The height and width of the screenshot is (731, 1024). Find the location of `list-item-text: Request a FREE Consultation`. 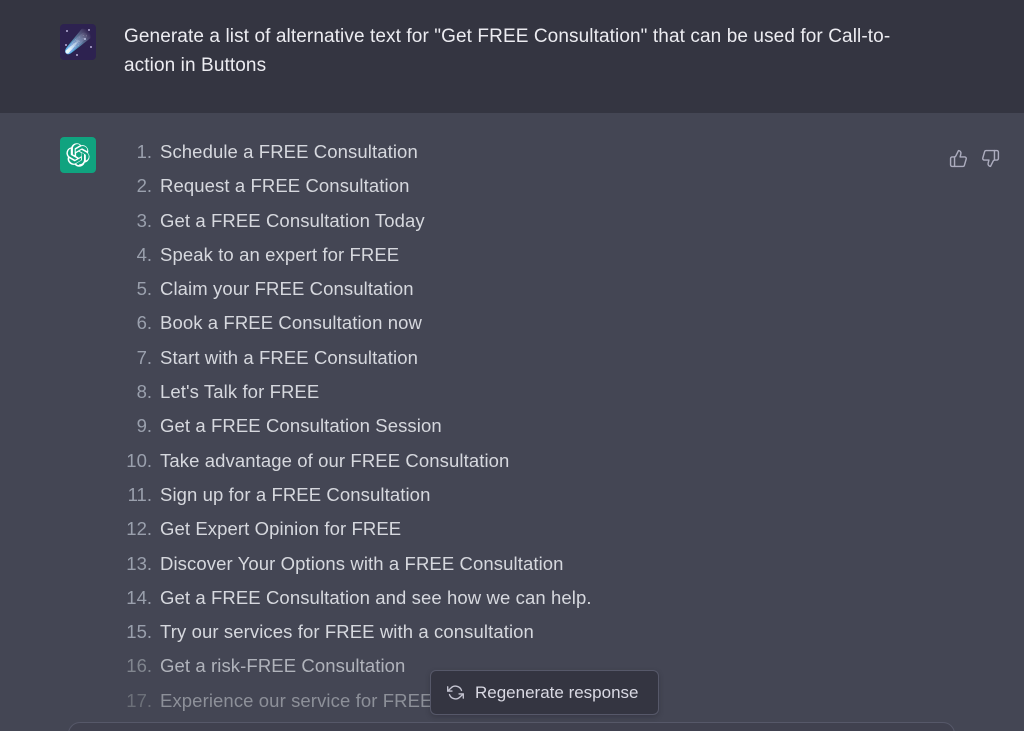

list-item-text: Request a FREE Consultation is located at coordinates (285, 186).